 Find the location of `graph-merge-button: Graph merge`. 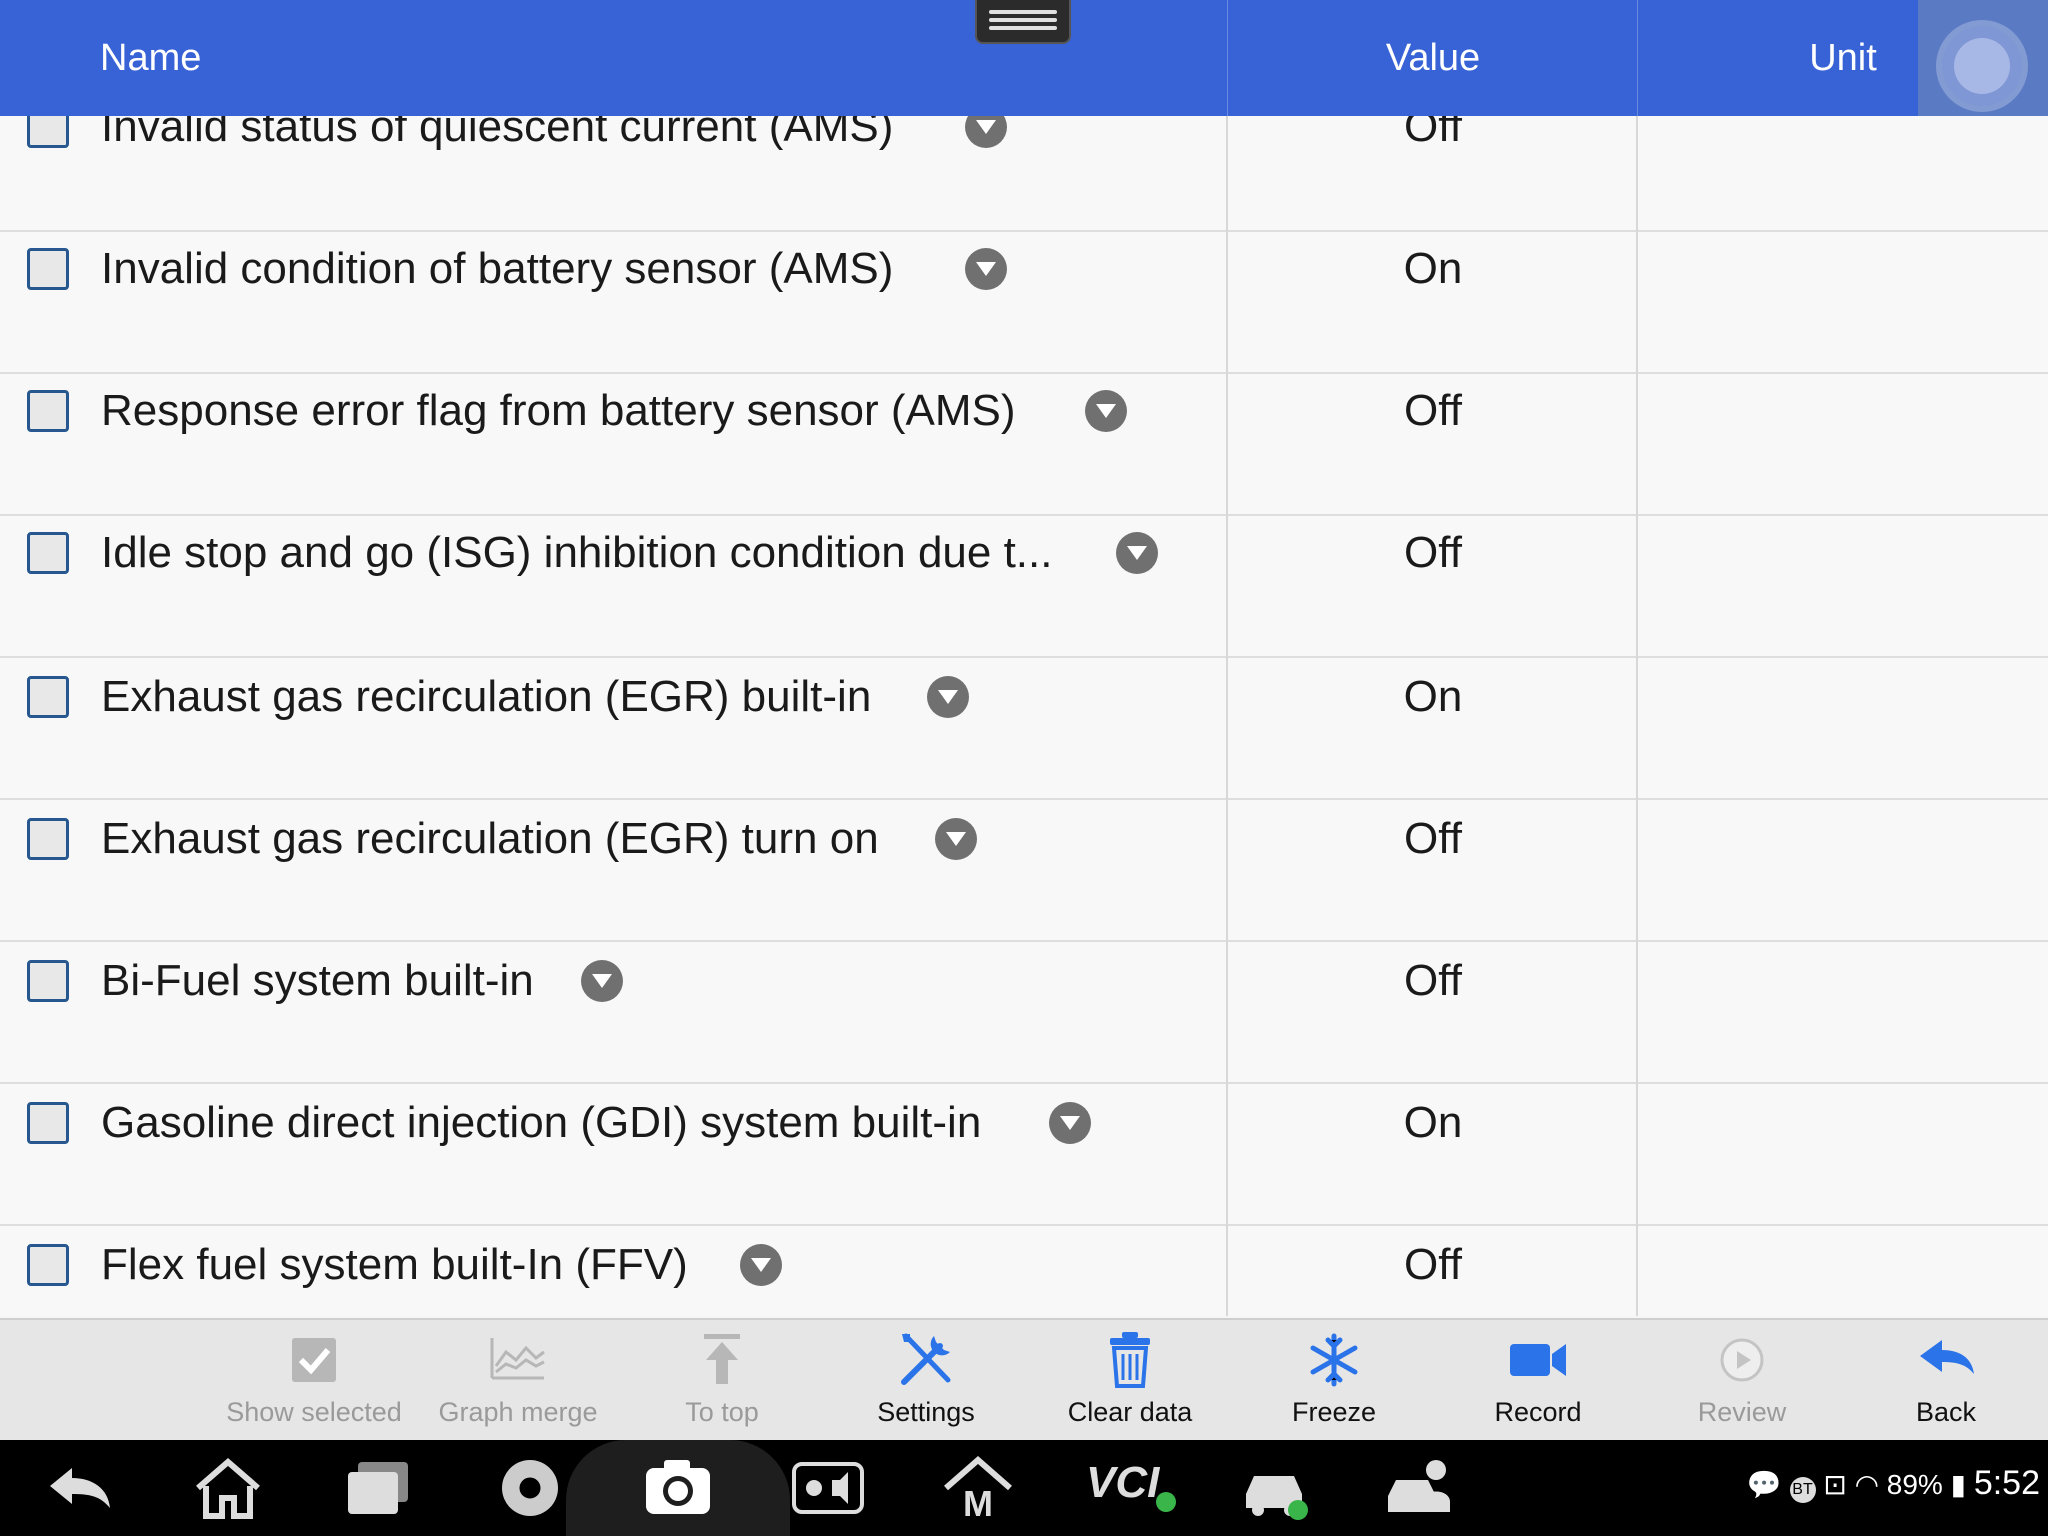

graph-merge-button: Graph merge is located at coordinates (518, 1381).